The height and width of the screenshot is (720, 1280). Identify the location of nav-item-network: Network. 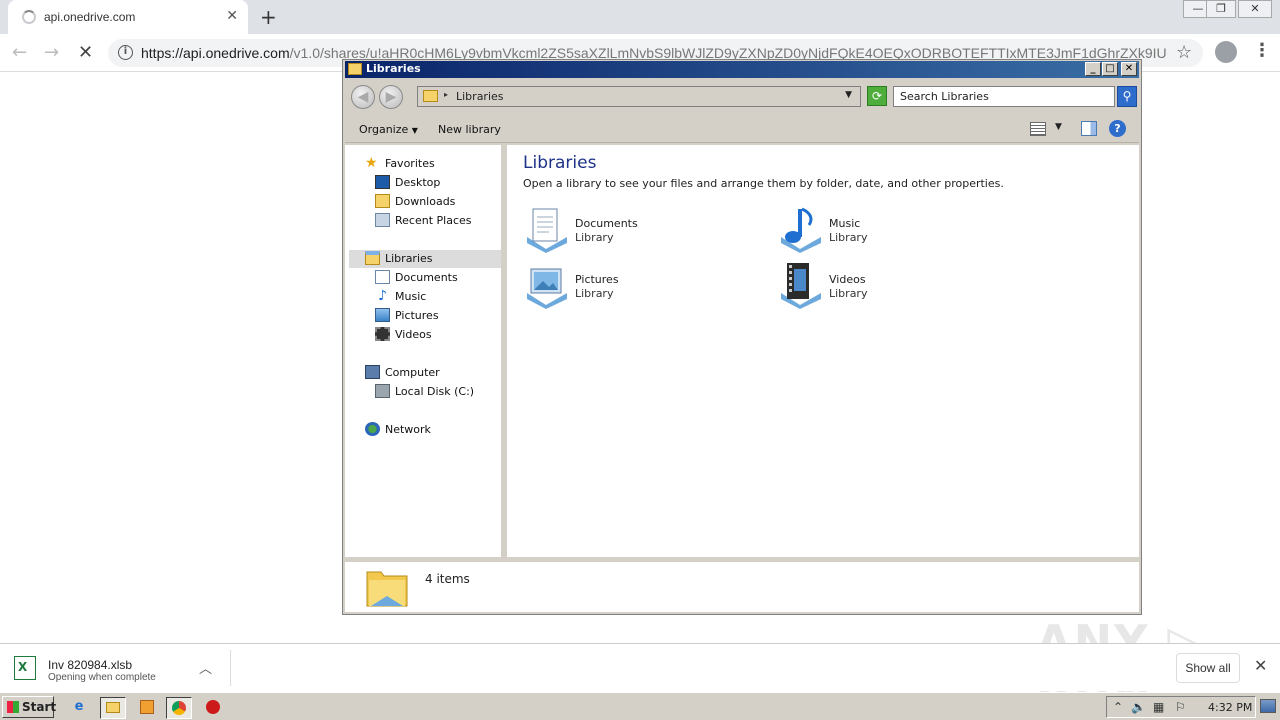
(430, 430).